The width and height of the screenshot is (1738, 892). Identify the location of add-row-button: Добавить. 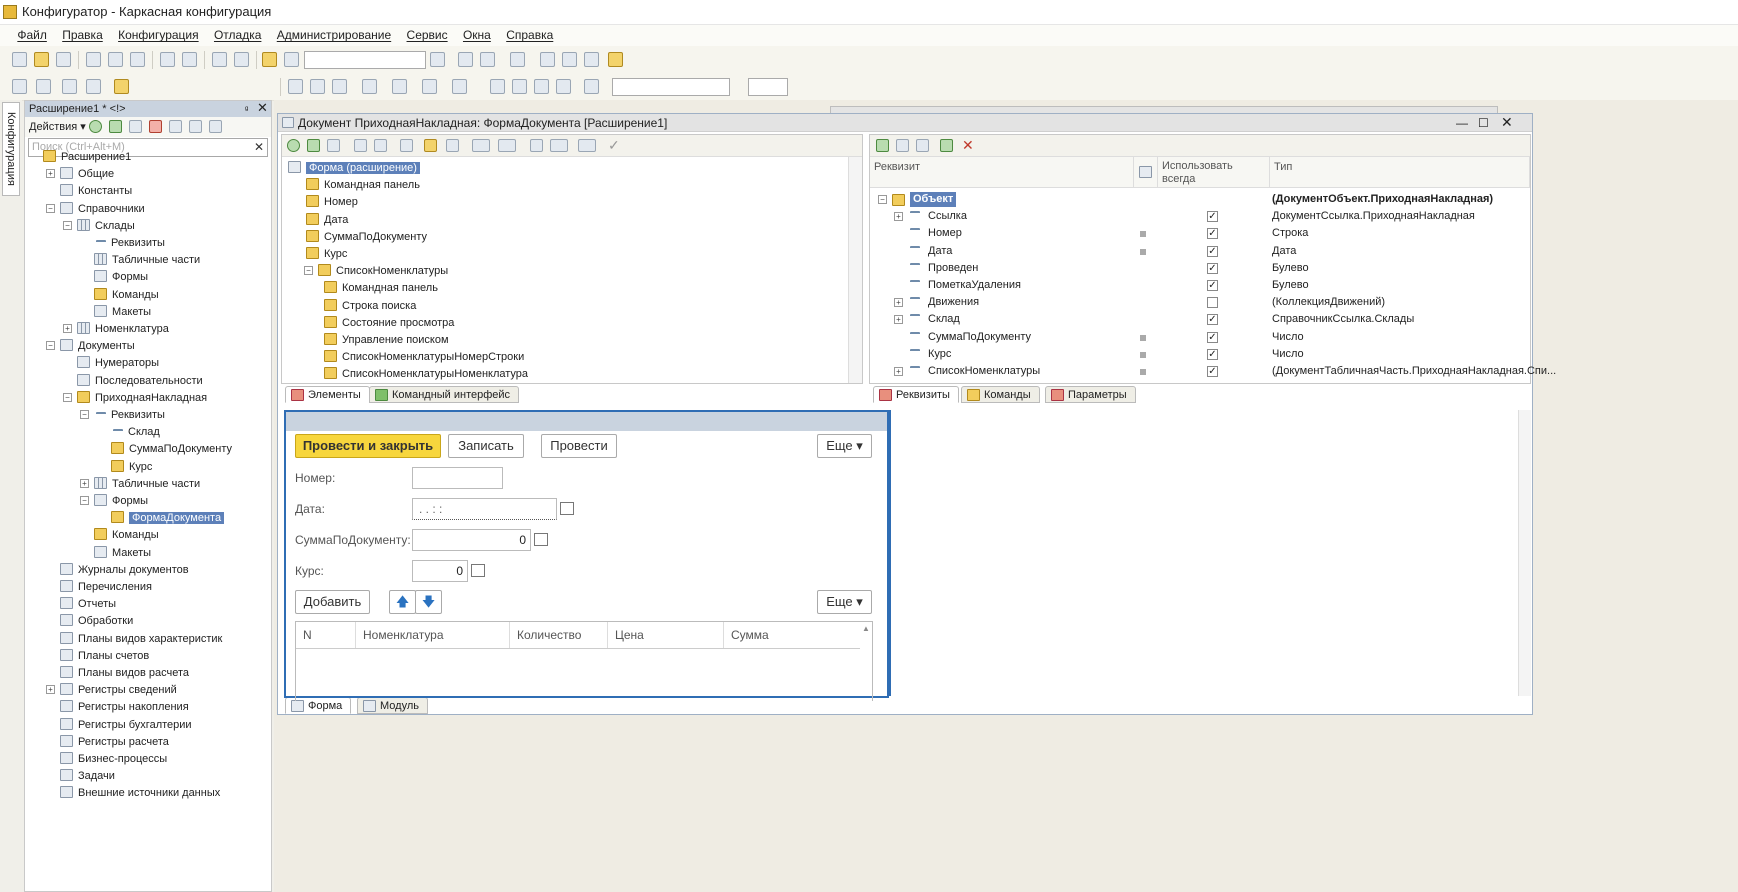
(332, 602).